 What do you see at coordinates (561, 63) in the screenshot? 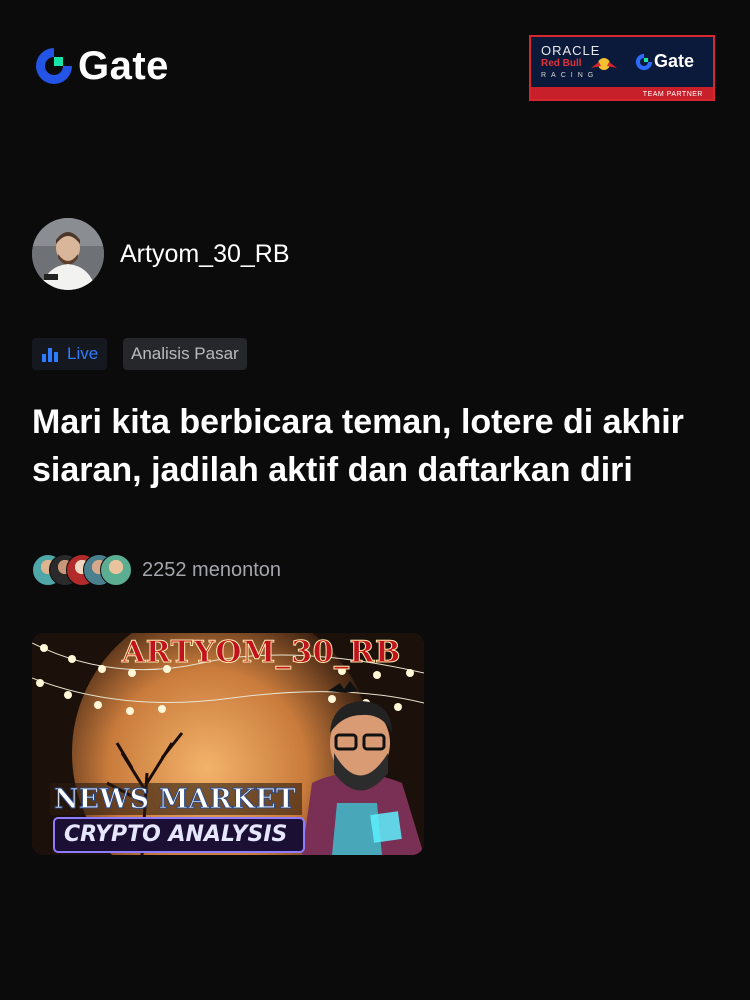
I see `partner-line-redbull: Red Bull` at bounding box center [561, 63].